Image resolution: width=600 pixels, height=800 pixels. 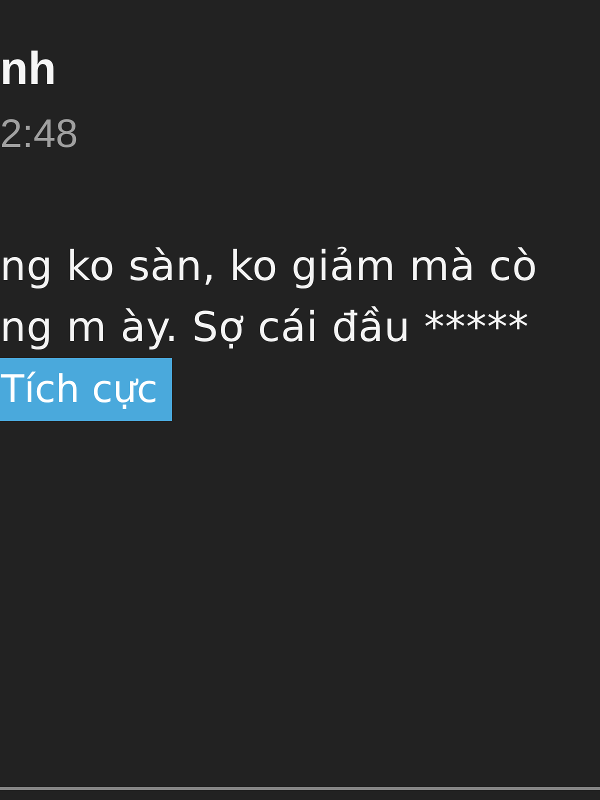 What do you see at coordinates (265, 327) in the screenshot?
I see `message-text-line: ng m ày. Sợ cái đầu *****` at bounding box center [265, 327].